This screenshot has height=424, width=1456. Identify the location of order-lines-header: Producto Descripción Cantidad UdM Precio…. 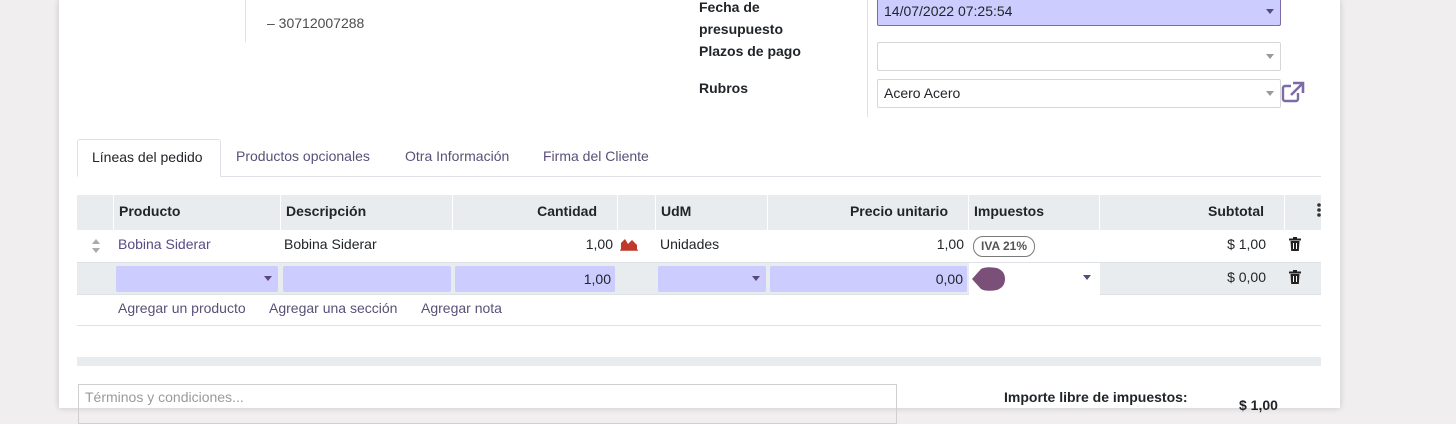
(699, 212).